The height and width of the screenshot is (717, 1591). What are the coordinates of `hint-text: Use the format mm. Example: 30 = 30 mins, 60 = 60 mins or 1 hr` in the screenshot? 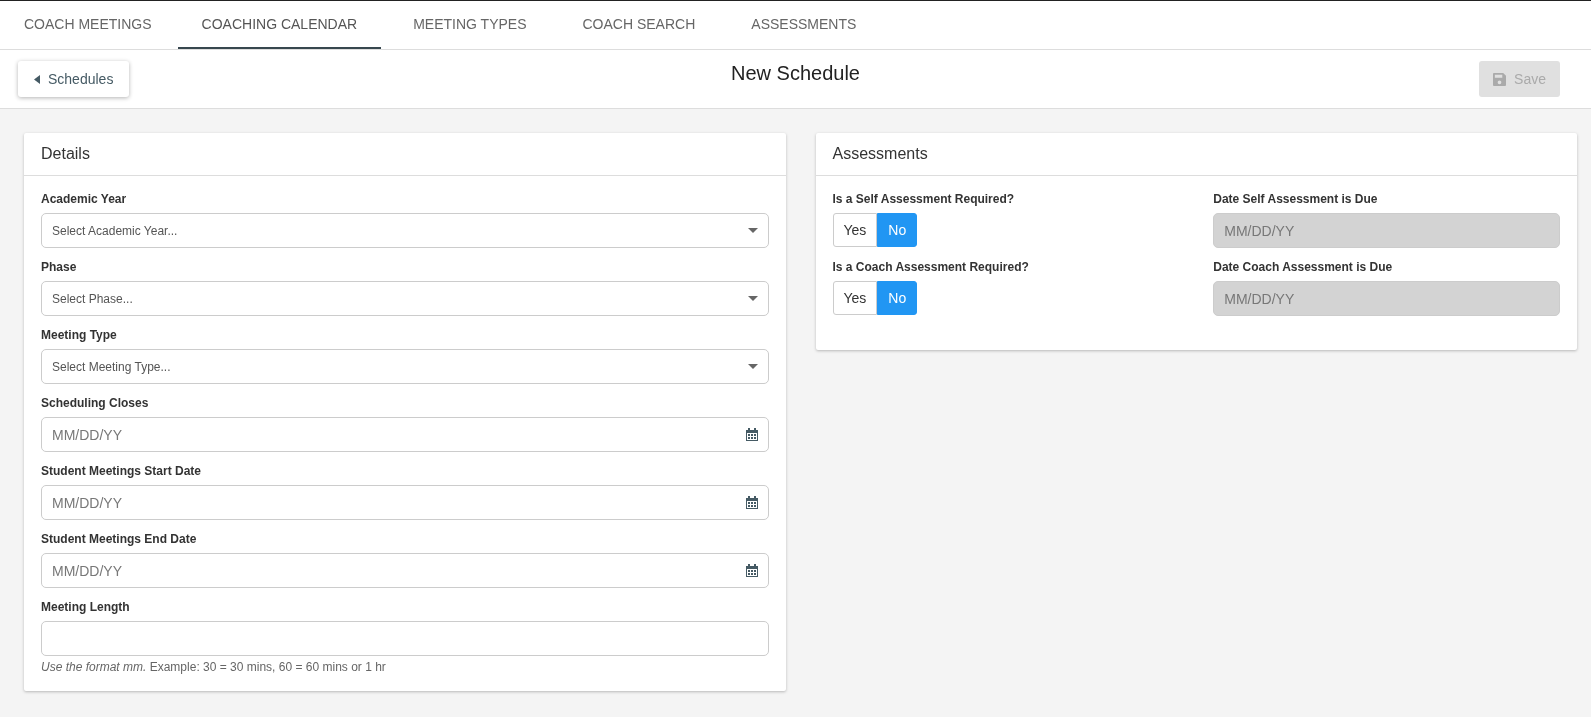 It's located at (214, 667).